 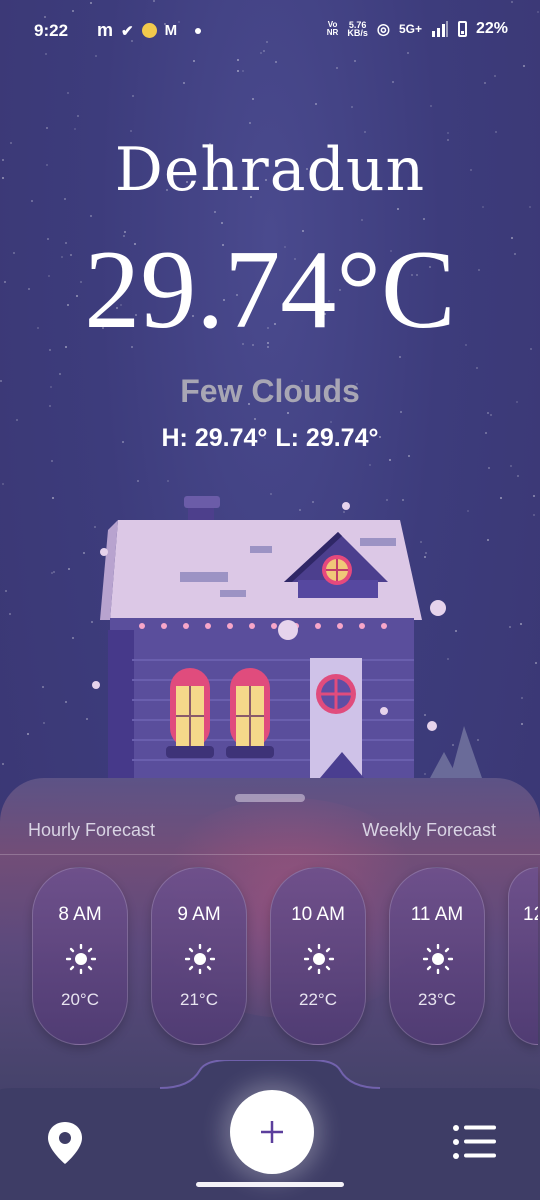 What do you see at coordinates (332, 28) in the screenshot?
I see `volte-indicator: Vo NR` at bounding box center [332, 28].